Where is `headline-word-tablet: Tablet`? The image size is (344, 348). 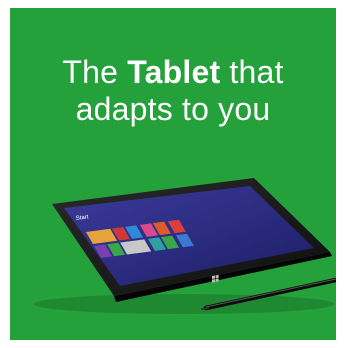 headline-word-tablet: Tablet is located at coordinates (174, 72).